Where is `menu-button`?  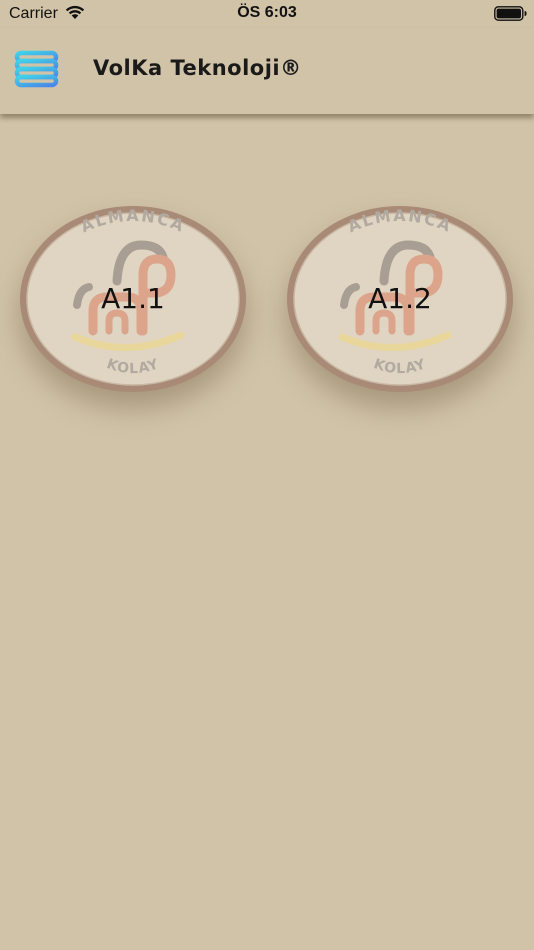
menu-button is located at coordinates (37, 71).